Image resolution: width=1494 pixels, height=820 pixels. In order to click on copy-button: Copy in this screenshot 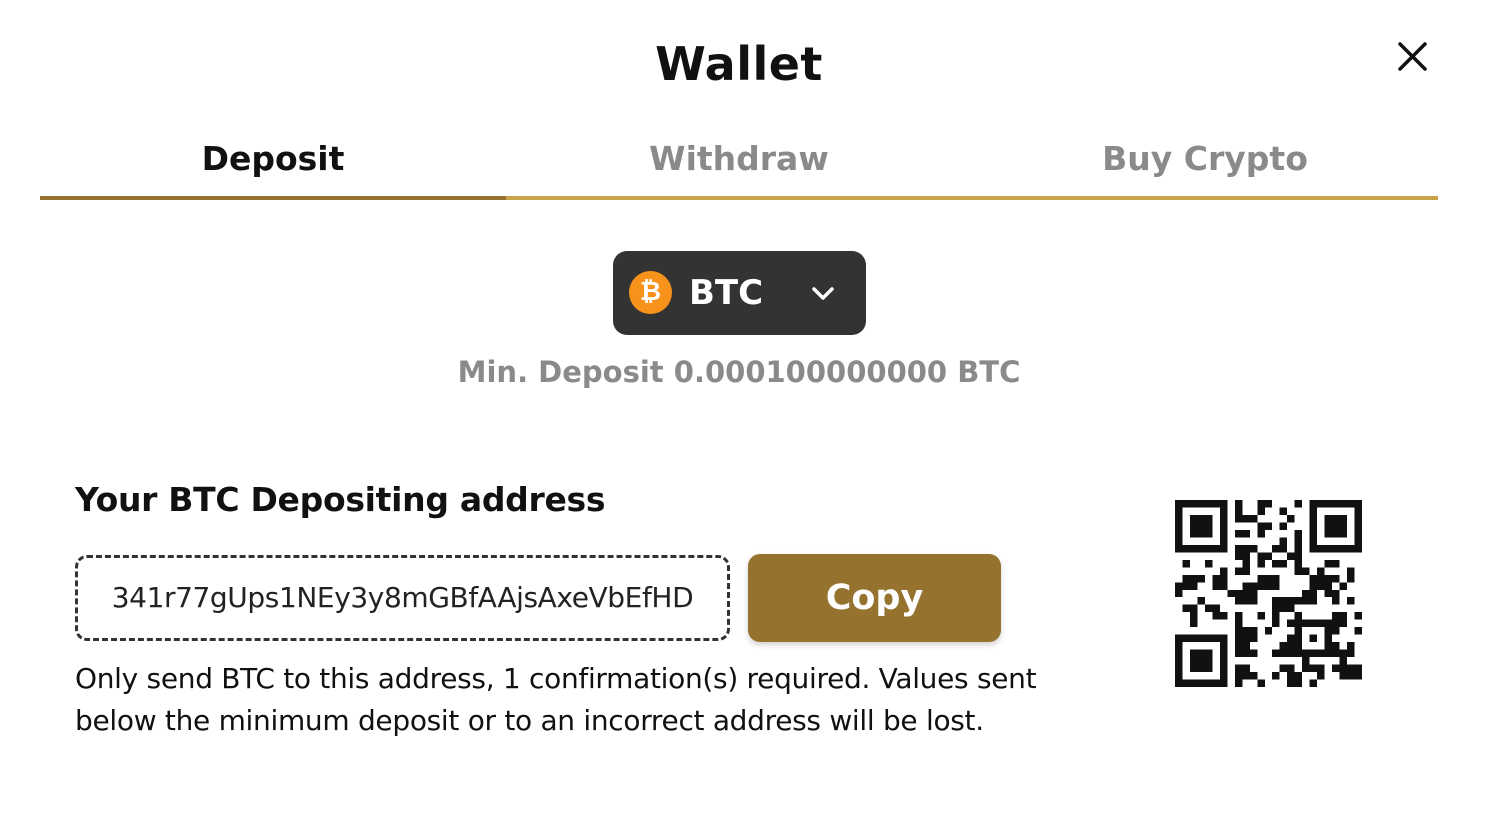, I will do `click(874, 598)`.